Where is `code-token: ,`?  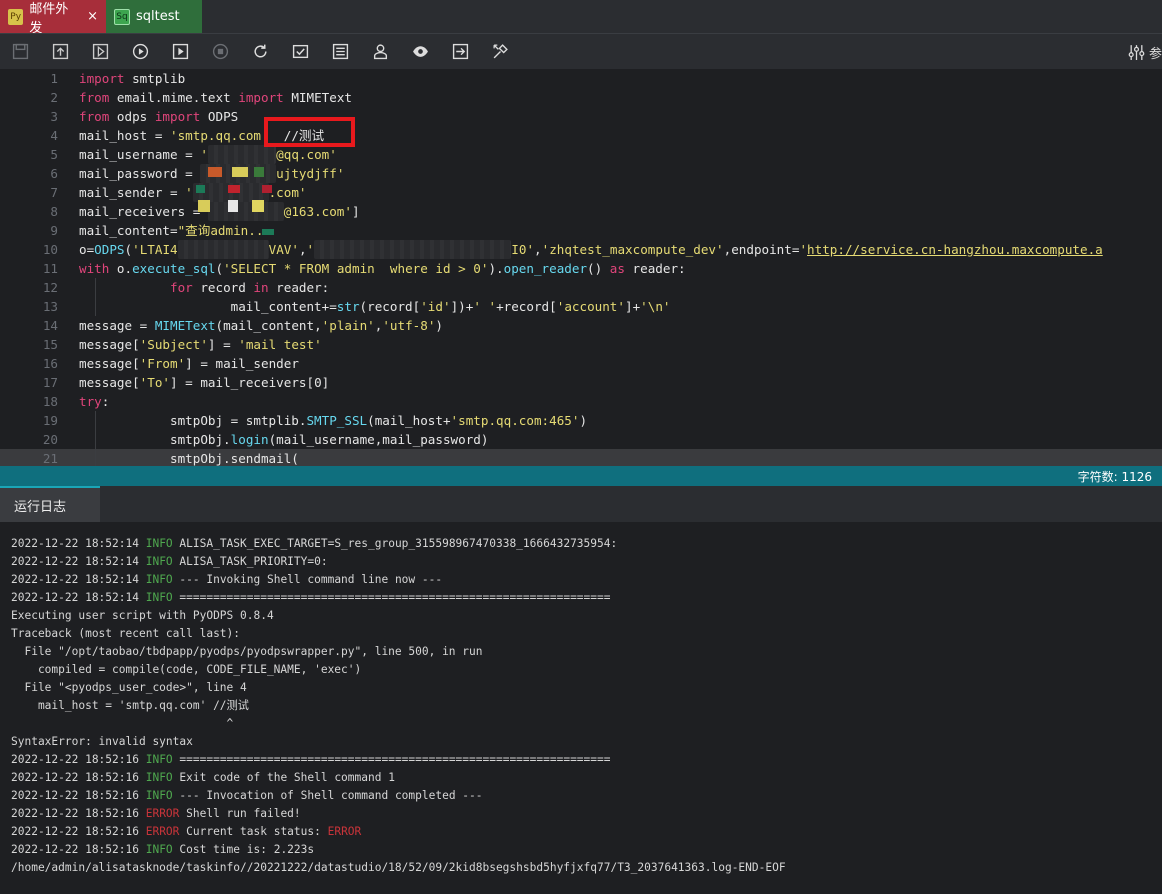 code-token: , is located at coordinates (538, 249).